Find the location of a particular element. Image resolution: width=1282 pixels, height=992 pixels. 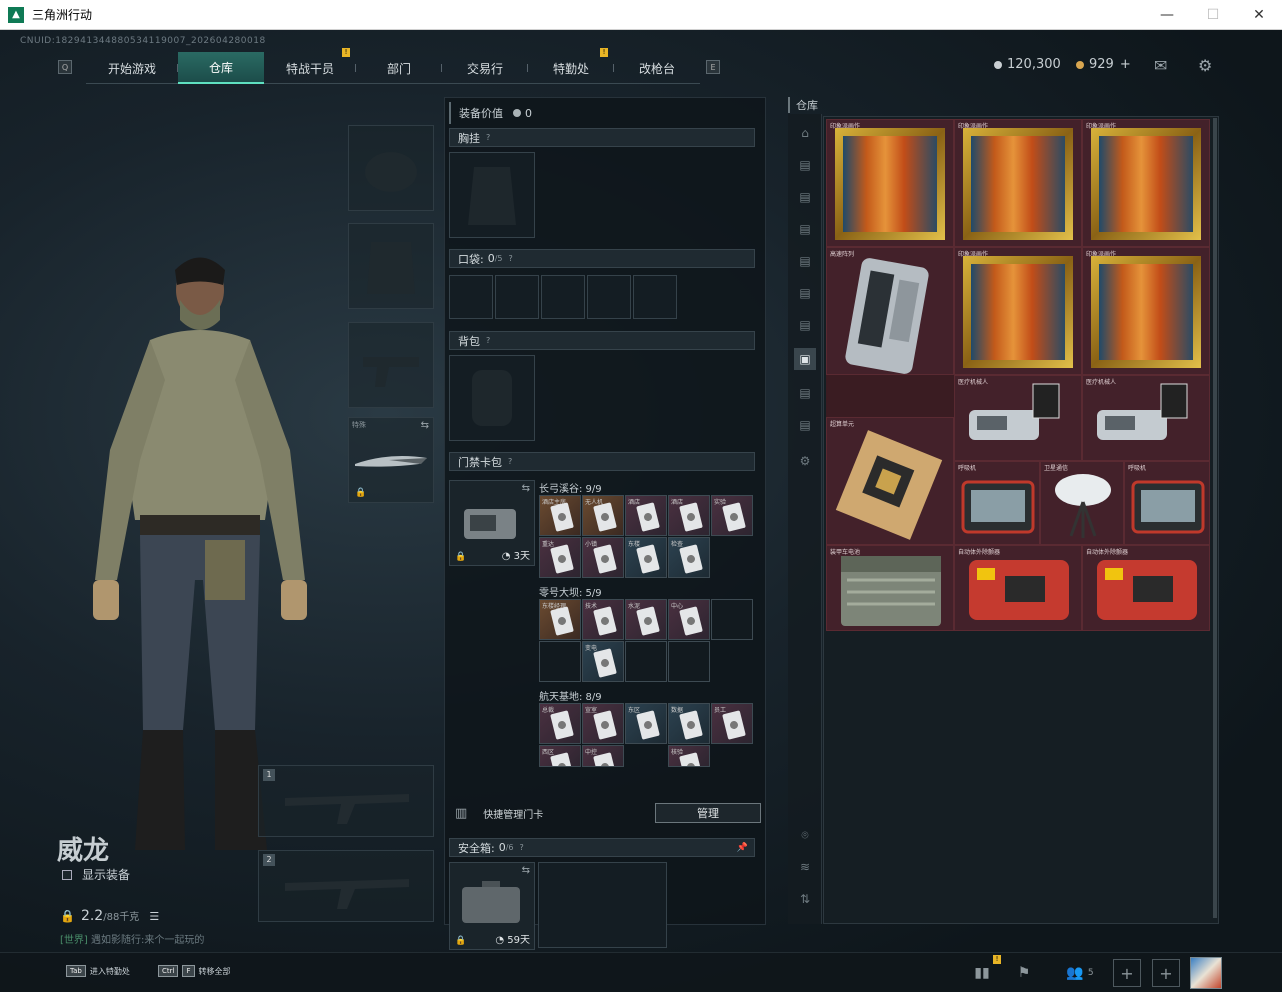

melee-slot: 特殊 ⇆ 🔒 is located at coordinates (391, 460).